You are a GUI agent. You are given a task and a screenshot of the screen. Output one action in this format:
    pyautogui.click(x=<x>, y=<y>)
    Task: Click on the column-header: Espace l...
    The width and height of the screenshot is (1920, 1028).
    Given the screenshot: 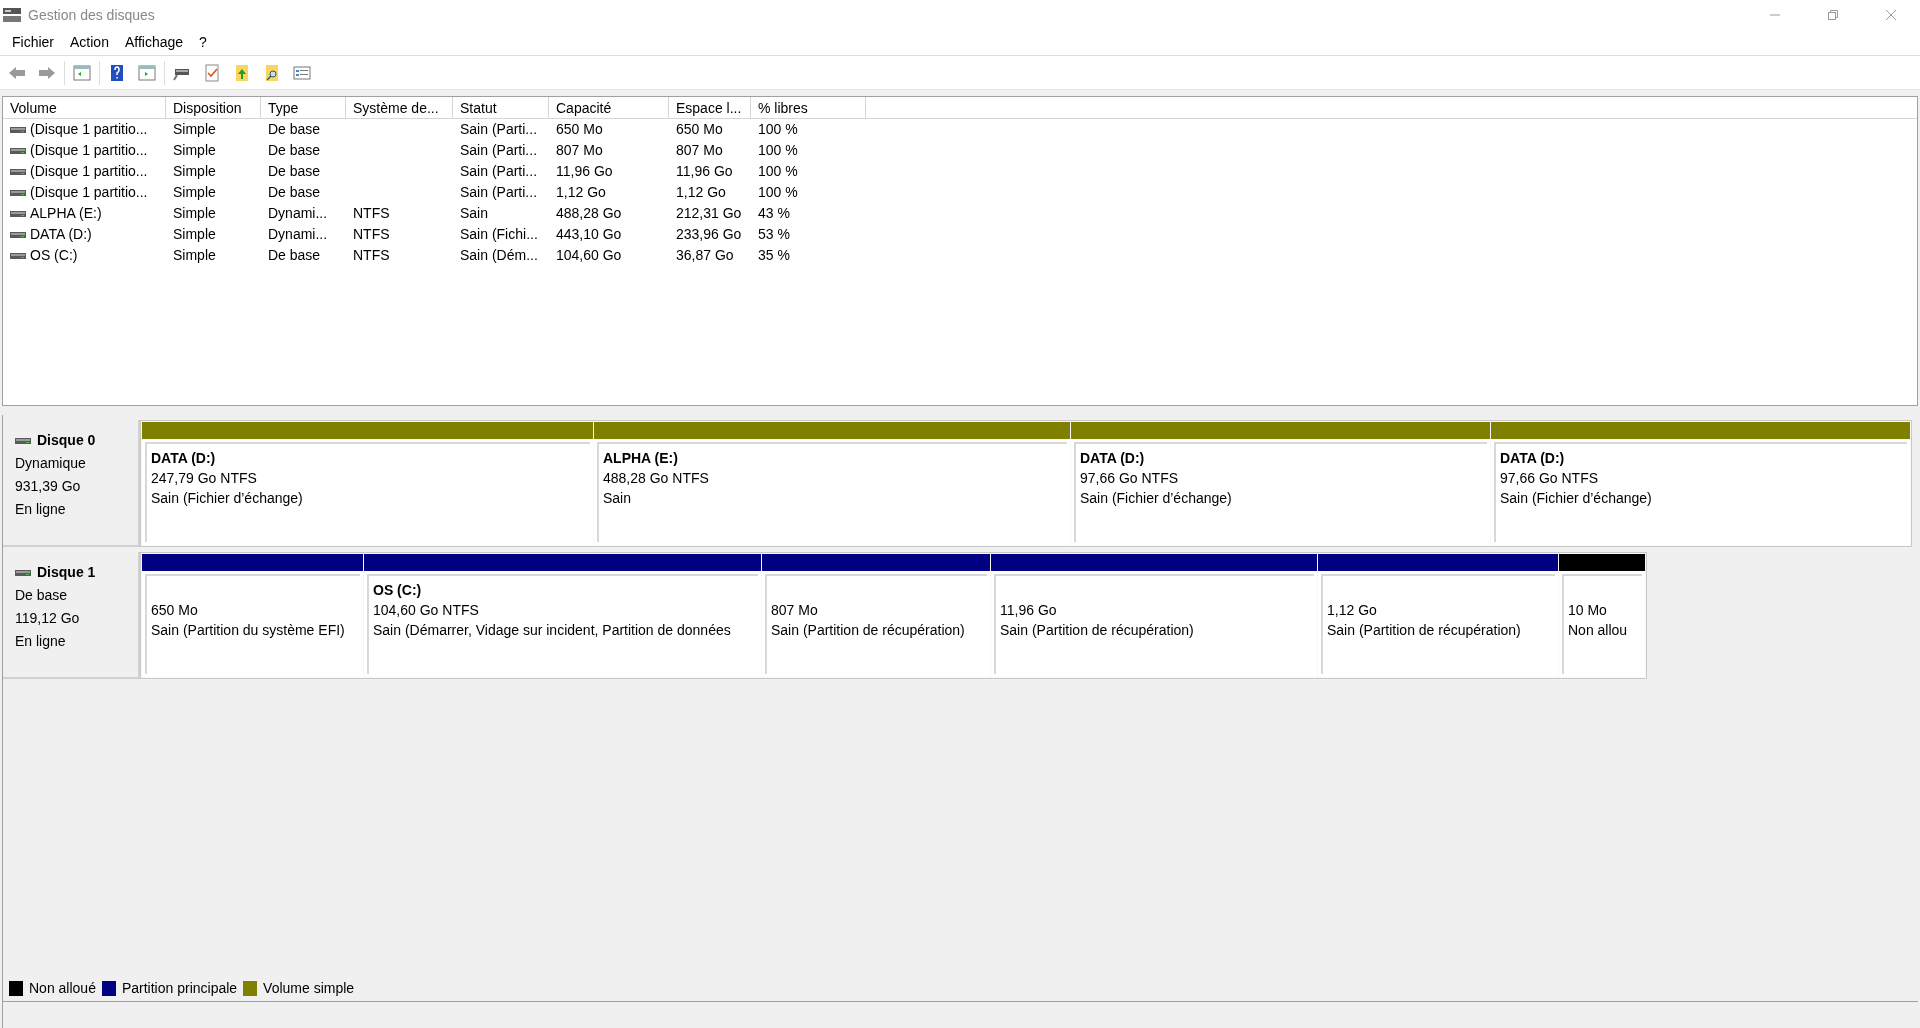 What is the action you would take?
    pyautogui.click(x=710, y=108)
    